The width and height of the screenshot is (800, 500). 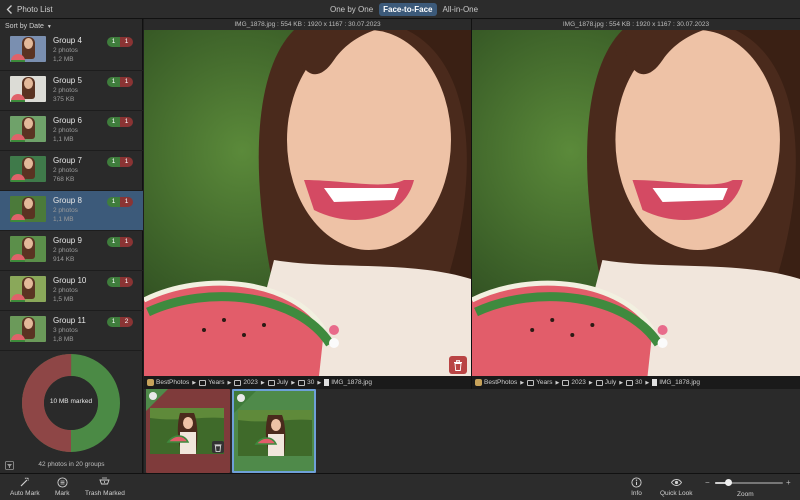 What do you see at coordinates (458, 365) in the screenshot?
I see `trash-photo-button` at bounding box center [458, 365].